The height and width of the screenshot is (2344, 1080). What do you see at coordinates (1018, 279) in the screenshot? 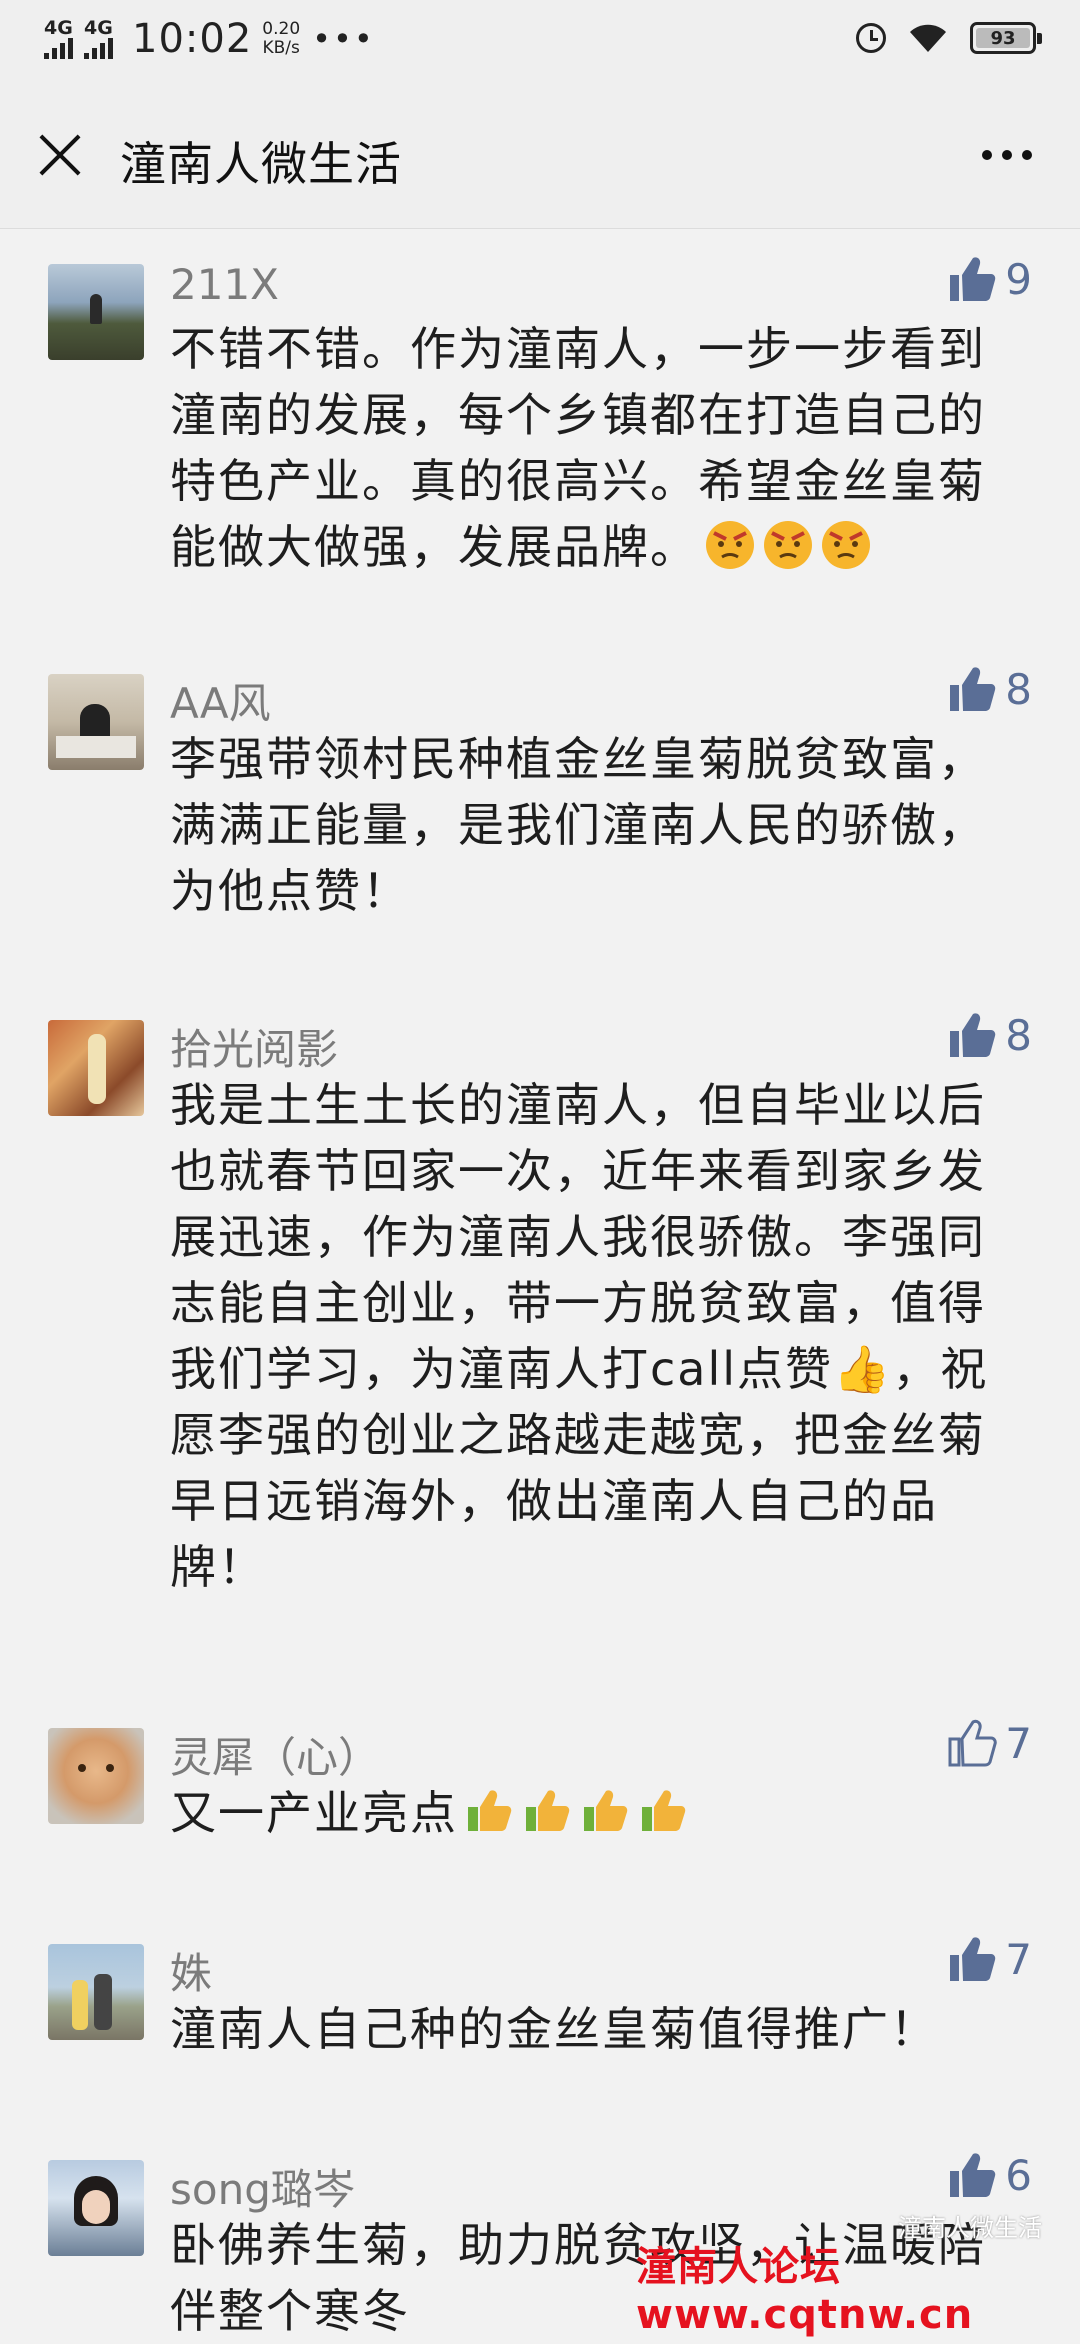
I see `like-count: 9` at bounding box center [1018, 279].